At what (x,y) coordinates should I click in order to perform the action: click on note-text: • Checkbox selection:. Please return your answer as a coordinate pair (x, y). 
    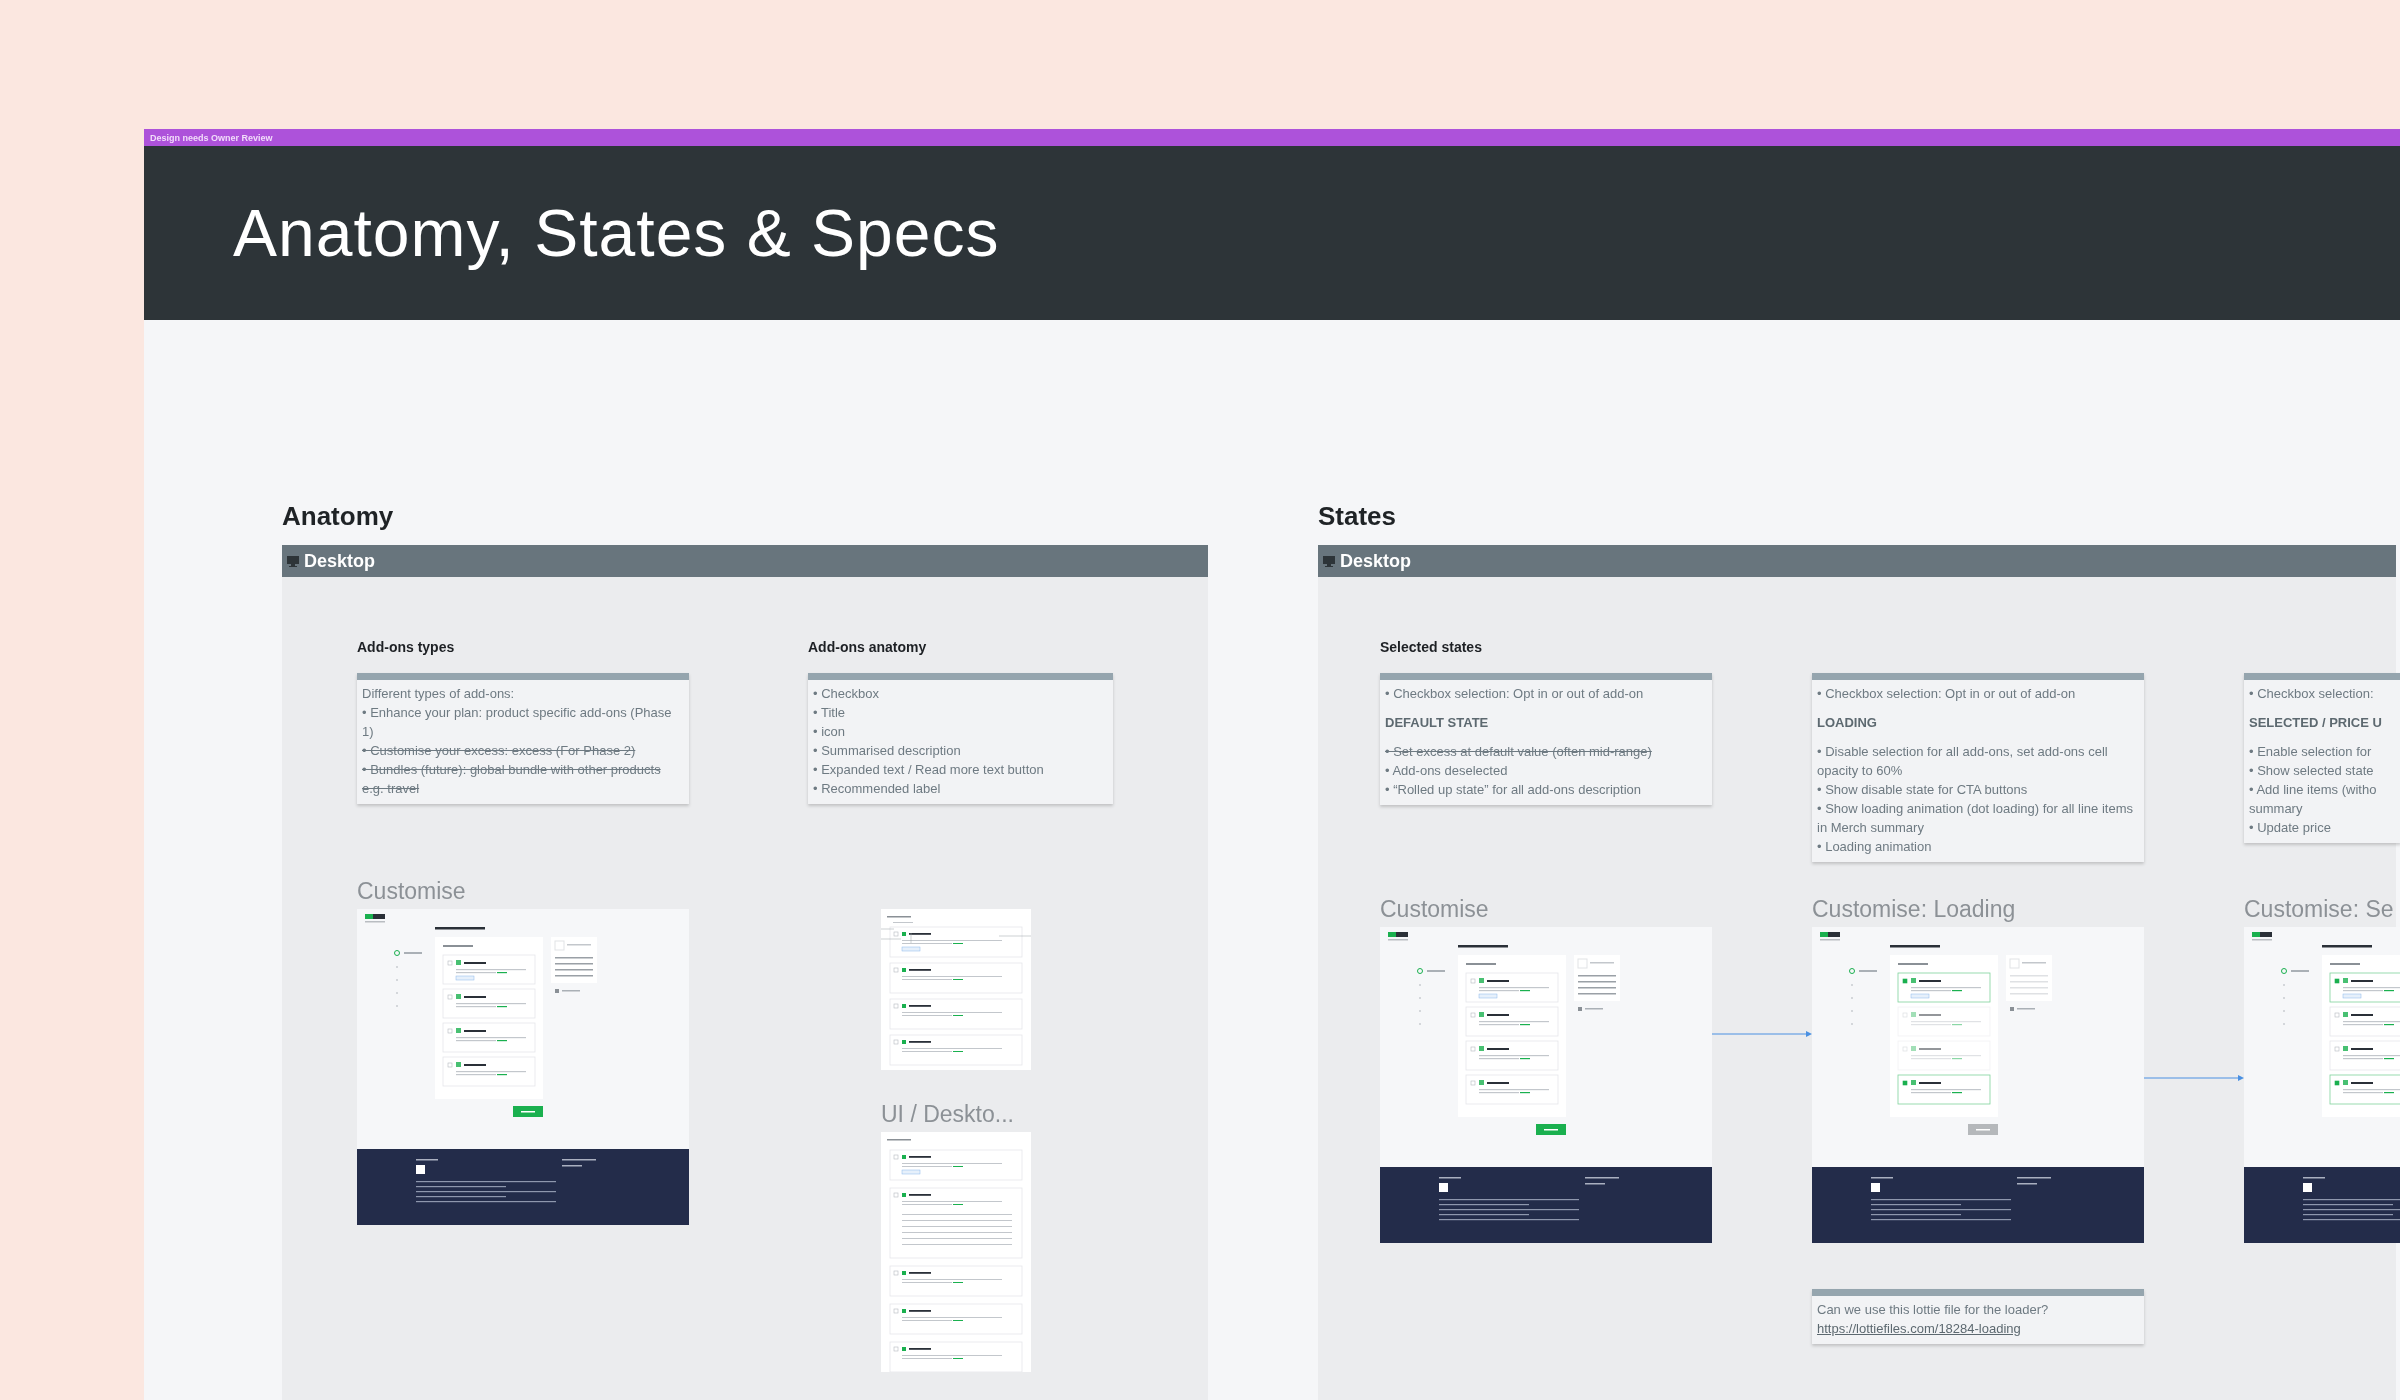
    Looking at the image, I should click on (2312, 694).